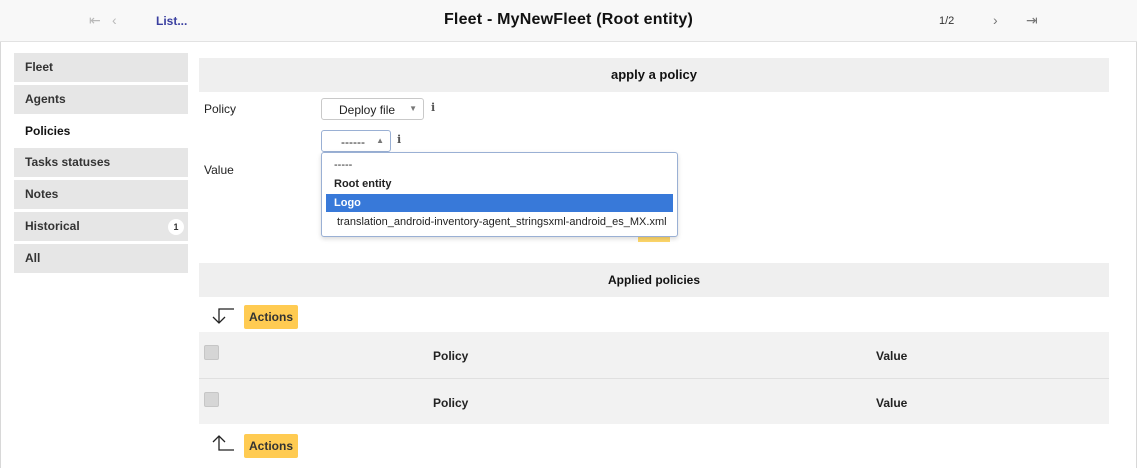  Describe the element at coordinates (101, 131) in the screenshot. I see `tab-policies: Policies` at that location.